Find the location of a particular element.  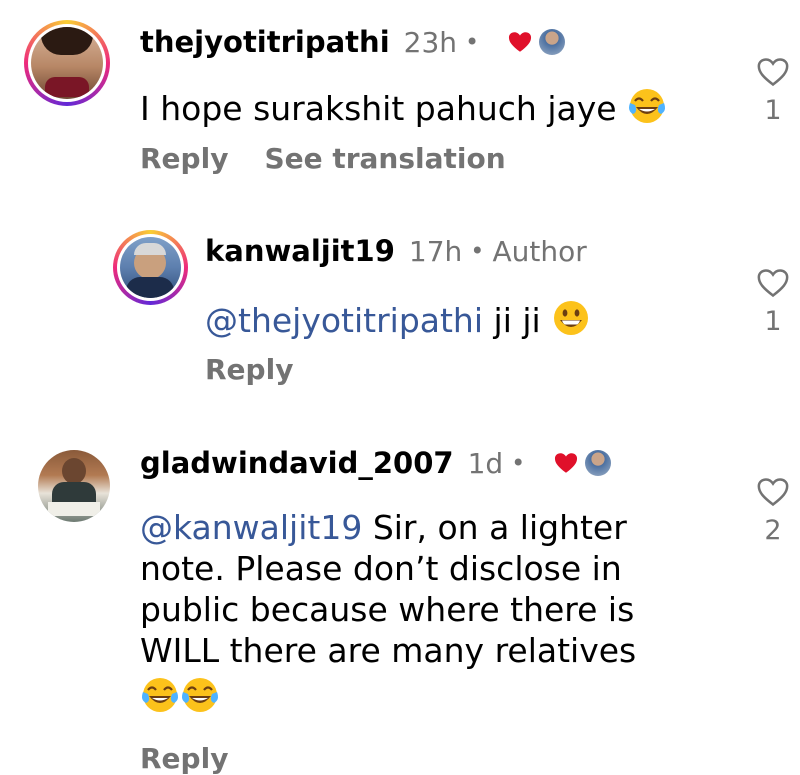

like-count: 2 is located at coordinates (773, 530).